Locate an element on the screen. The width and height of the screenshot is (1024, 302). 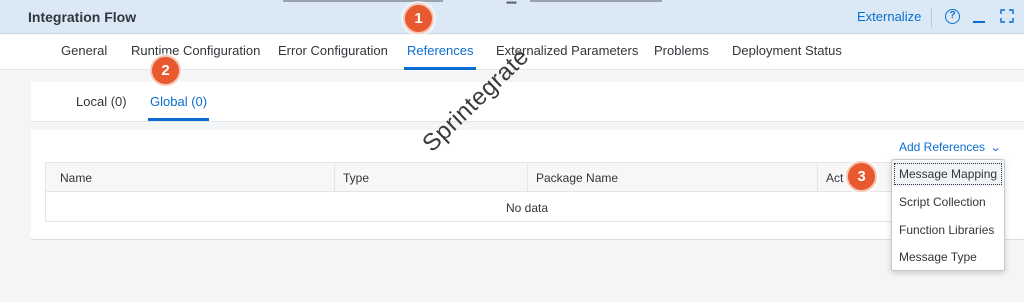
callout-badge-2: 2 is located at coordinates (165, 70).